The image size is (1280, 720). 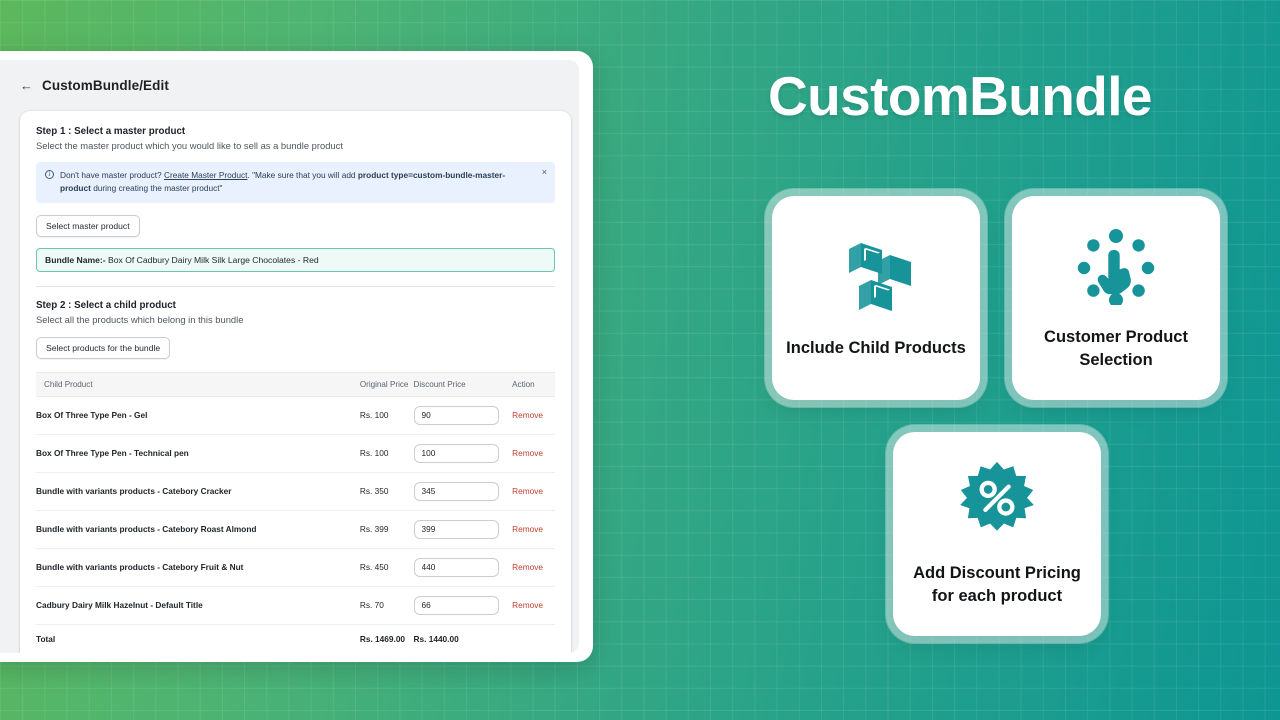 I want to click on feature-card-add-discount-pricing: Add Discount Pricing for each product, so click(x=997, y=534).